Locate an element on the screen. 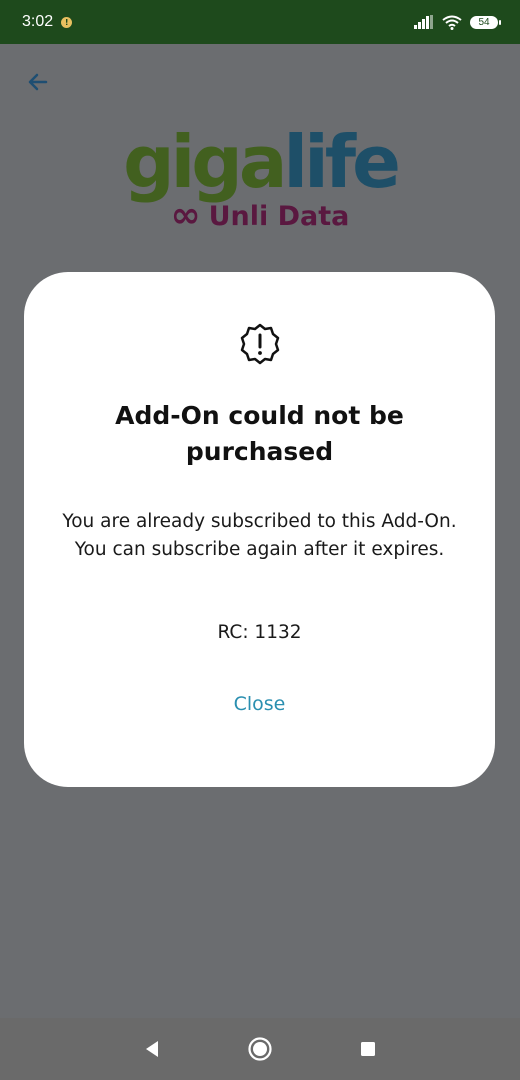  logo-life: life is located at coordinates (341, 162).